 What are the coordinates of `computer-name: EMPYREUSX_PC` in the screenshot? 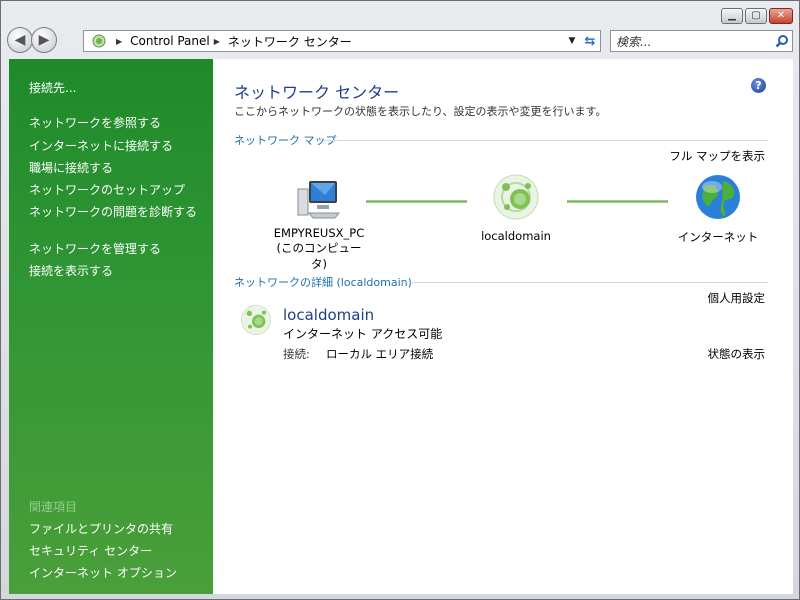 It's located at (319, 233).